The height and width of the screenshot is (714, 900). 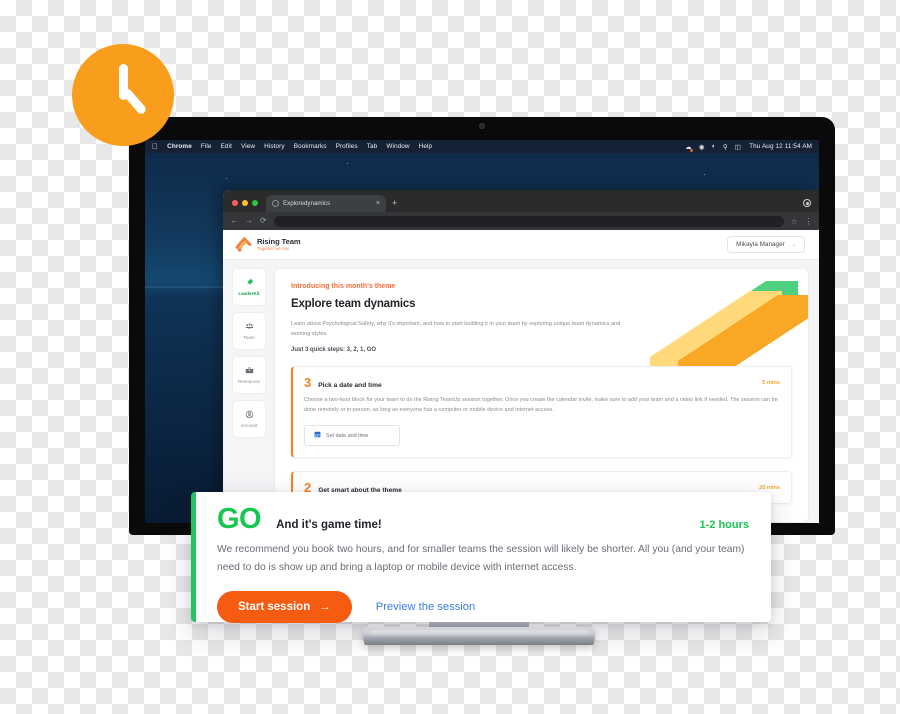 I want to click on page-title: Explore team dynamics, so click(x=353, y=304).